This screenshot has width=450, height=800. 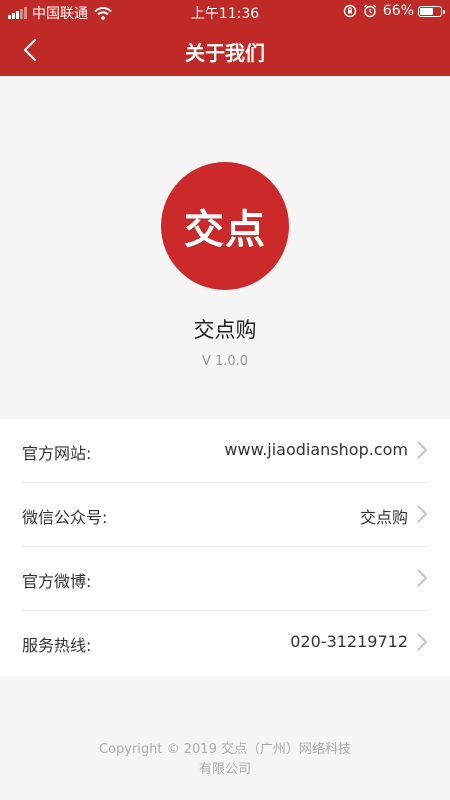 I want to click on row-value: 交点购, so click(x=383, y=517).